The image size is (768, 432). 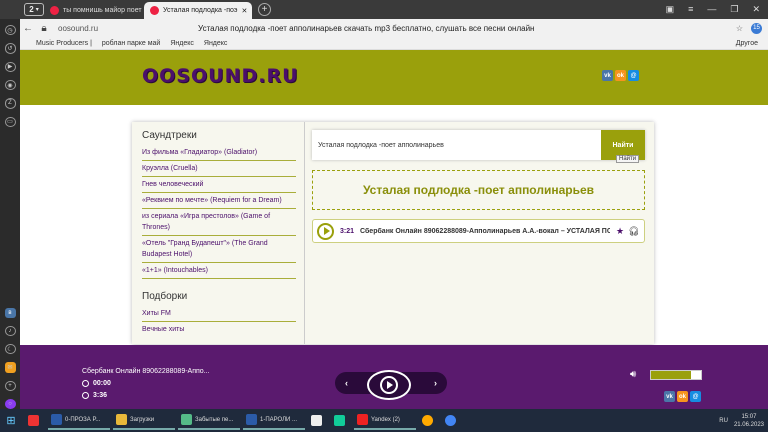 I want to click on result-title-box: Усталая подлодка -поет апполинарьев, so click(x=478, y=190).